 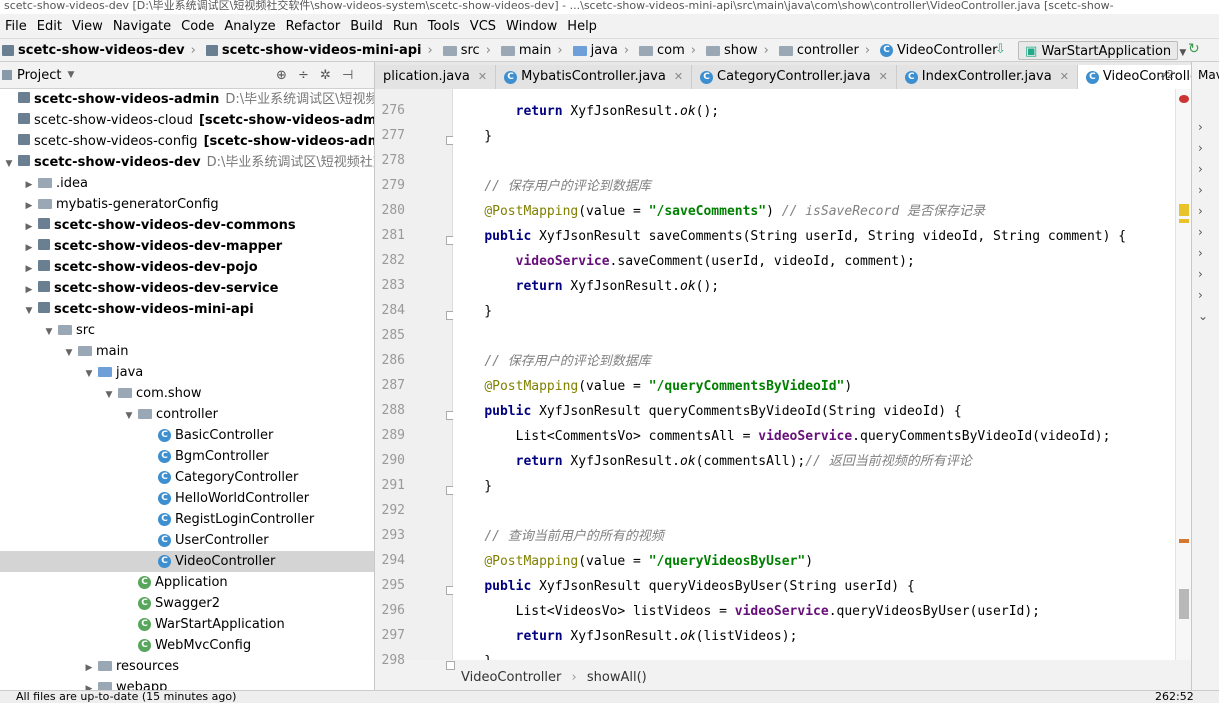 I want to click on menu-item-window: Window, so click(x=531, y=26).